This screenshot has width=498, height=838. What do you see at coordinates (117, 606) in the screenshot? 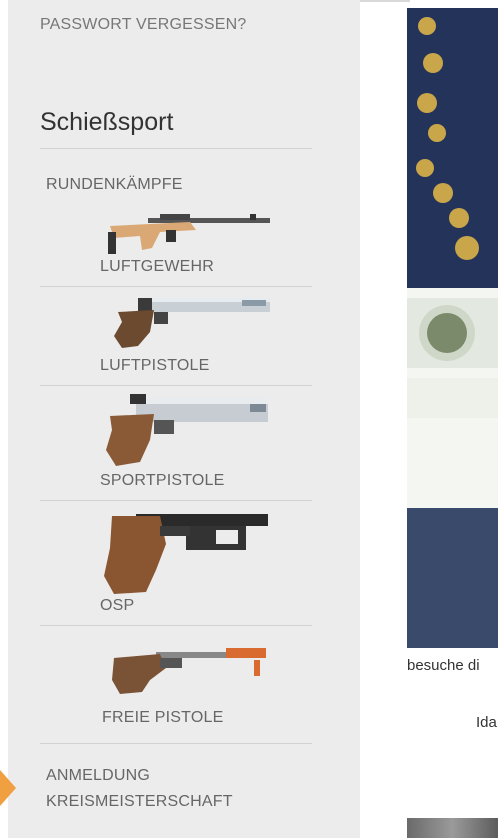
I see `nav-osp: OSP` at bounding box center [117, 606].